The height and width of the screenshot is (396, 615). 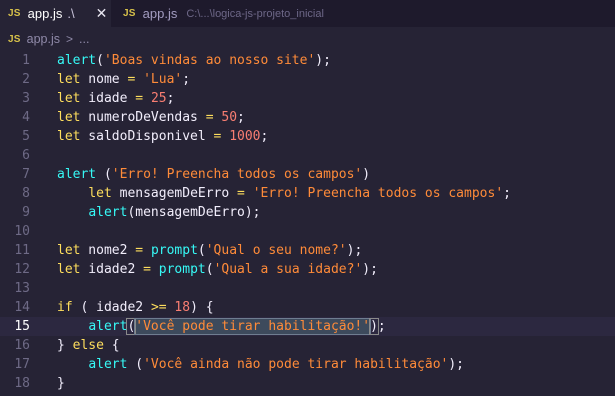 What do you see at coordinates (307, 136) in the screenshot?
I see `code-line: 5 let saldoDisponivel = 1000;` at bounding box center [307, 136].